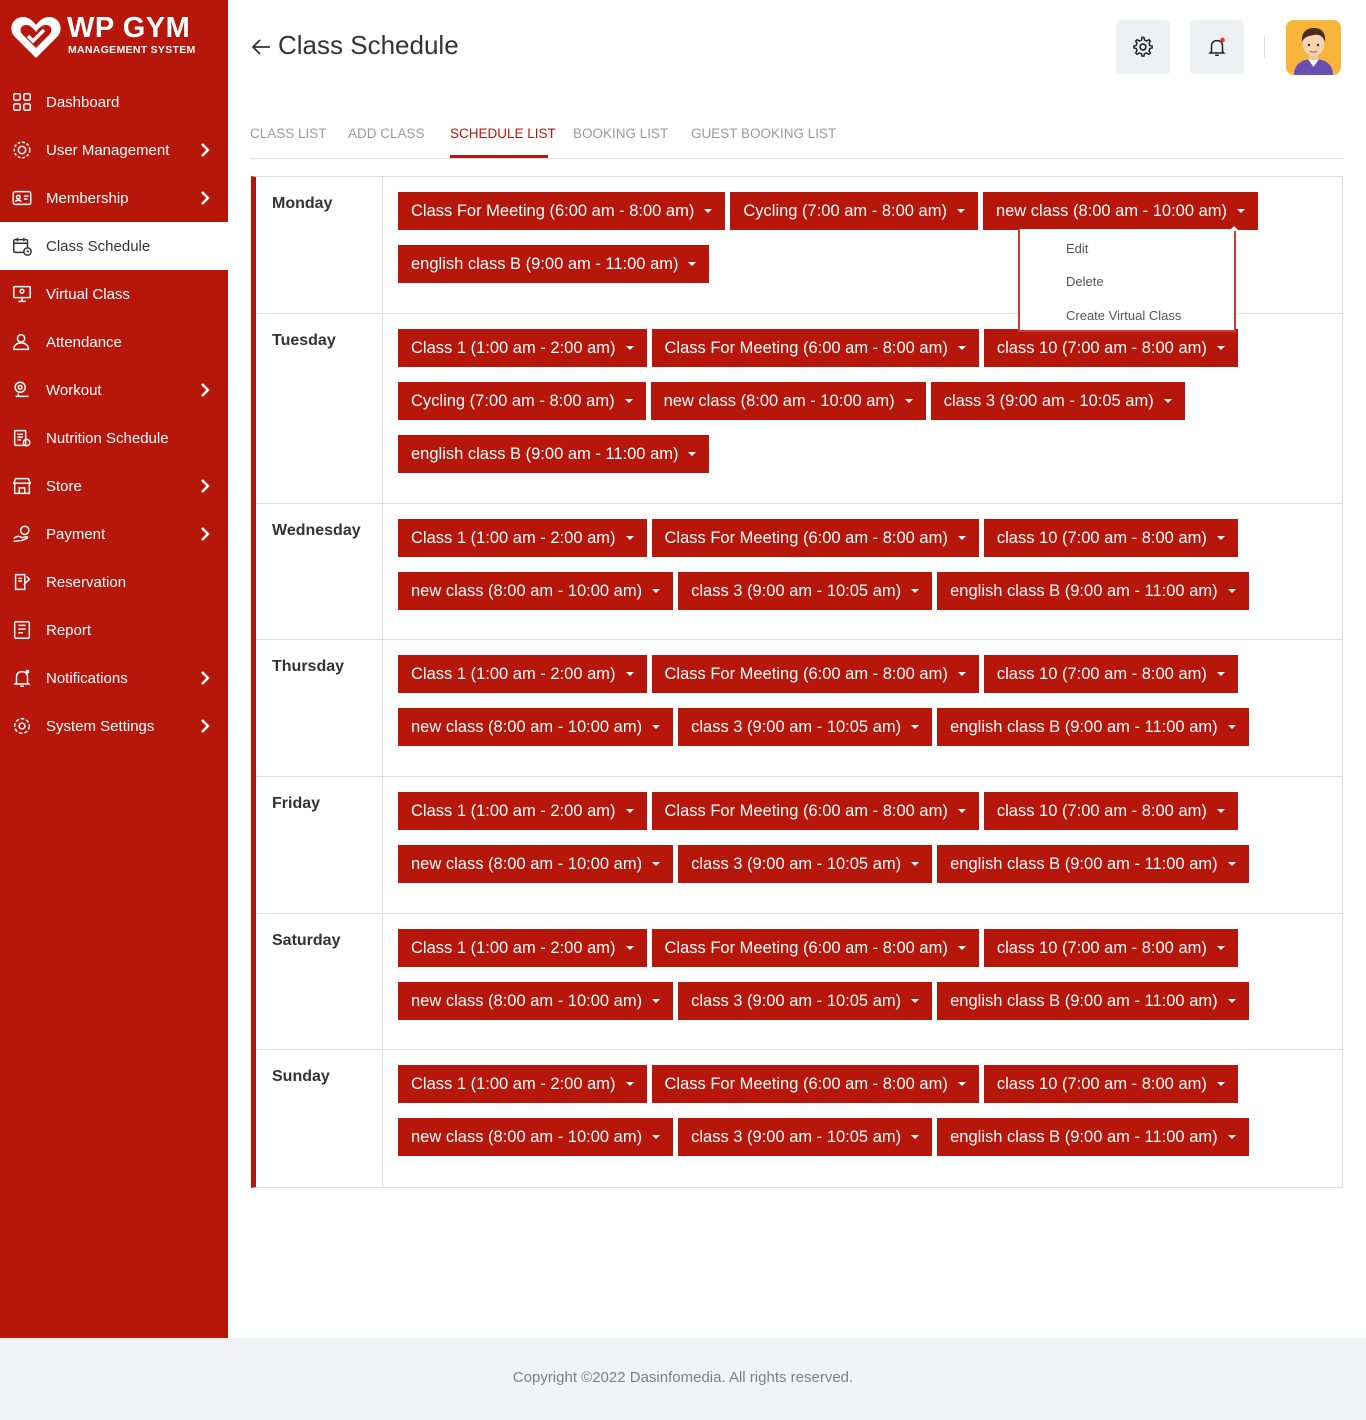  I want to click on sidebar-item-label: Notifications, so click(87, 678).